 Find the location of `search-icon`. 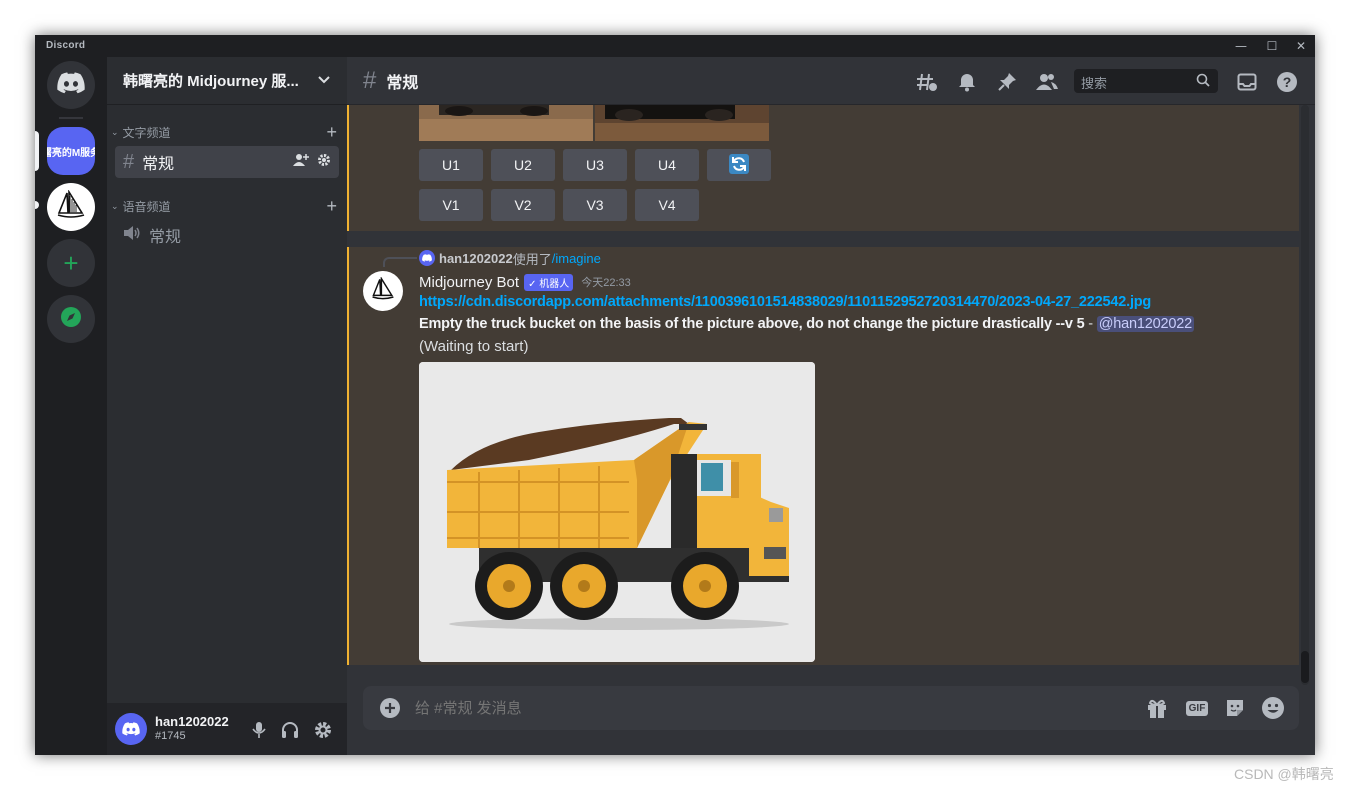

search-icon is located at coordinates (1203, 82).